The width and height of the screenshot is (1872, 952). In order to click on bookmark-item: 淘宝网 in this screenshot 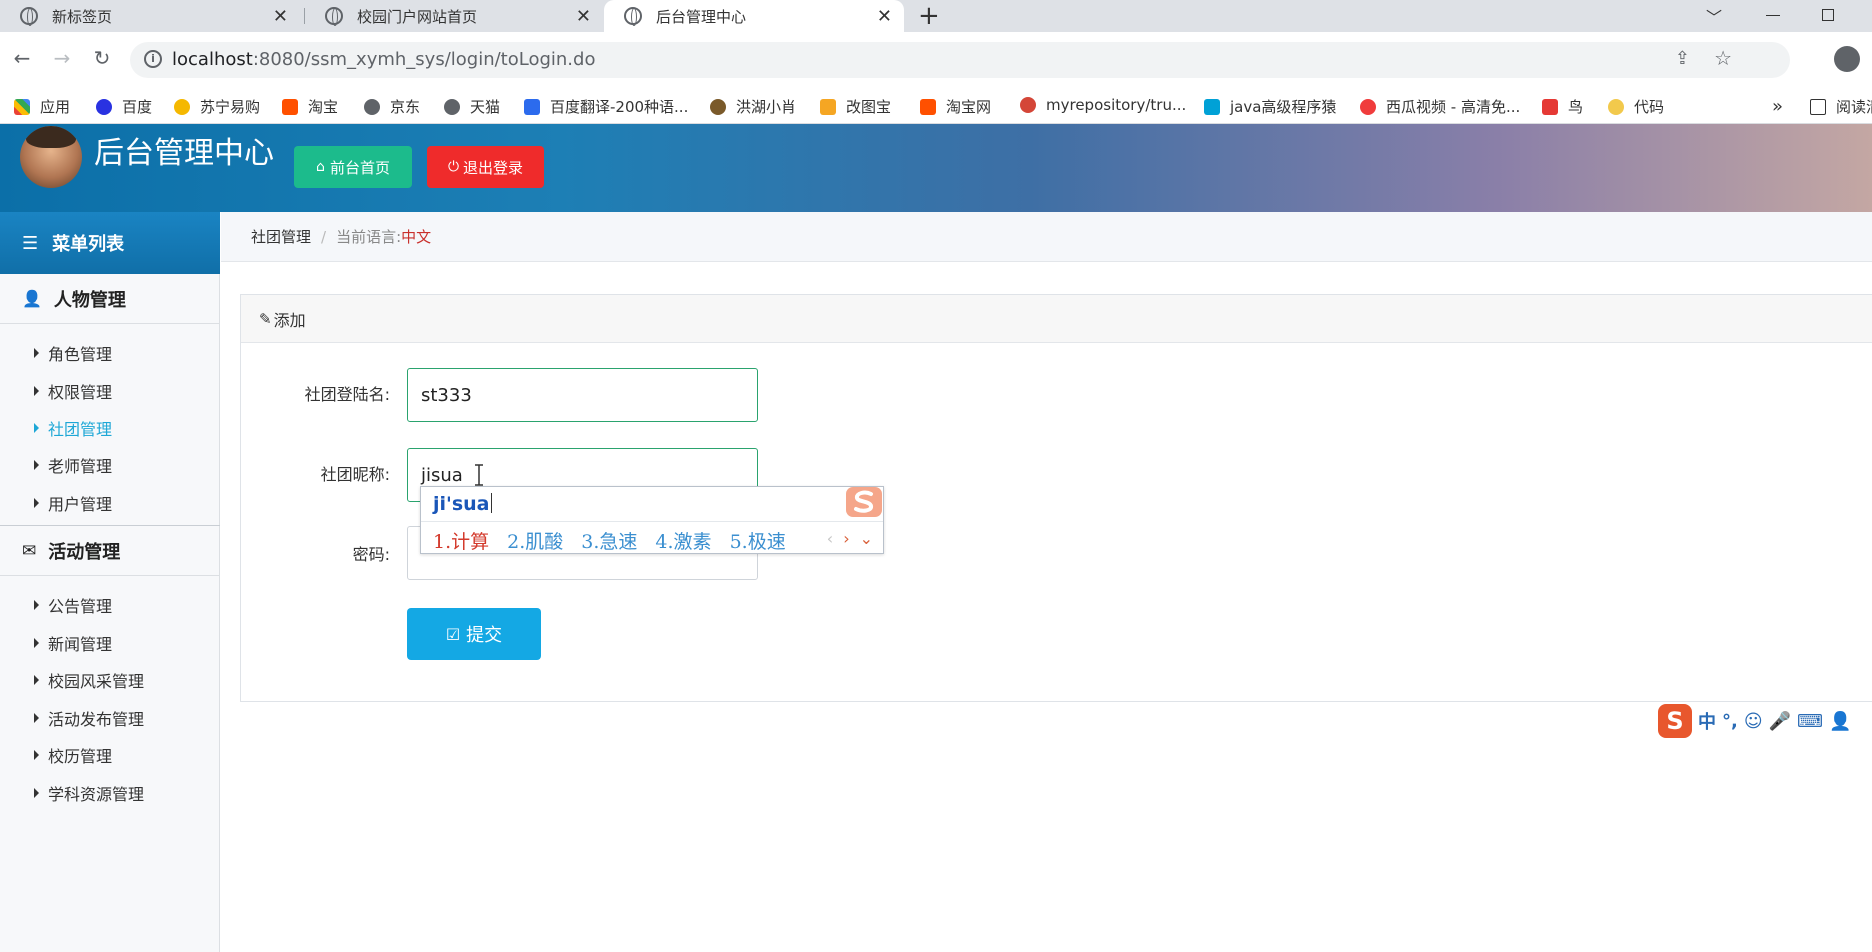, I will do `click(955, 106)`.